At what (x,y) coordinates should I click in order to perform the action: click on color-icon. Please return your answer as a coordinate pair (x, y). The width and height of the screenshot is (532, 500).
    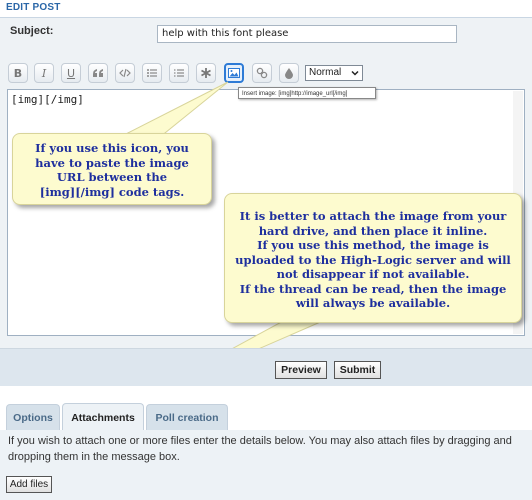
    Looking at the image, I should click on (289, 73).